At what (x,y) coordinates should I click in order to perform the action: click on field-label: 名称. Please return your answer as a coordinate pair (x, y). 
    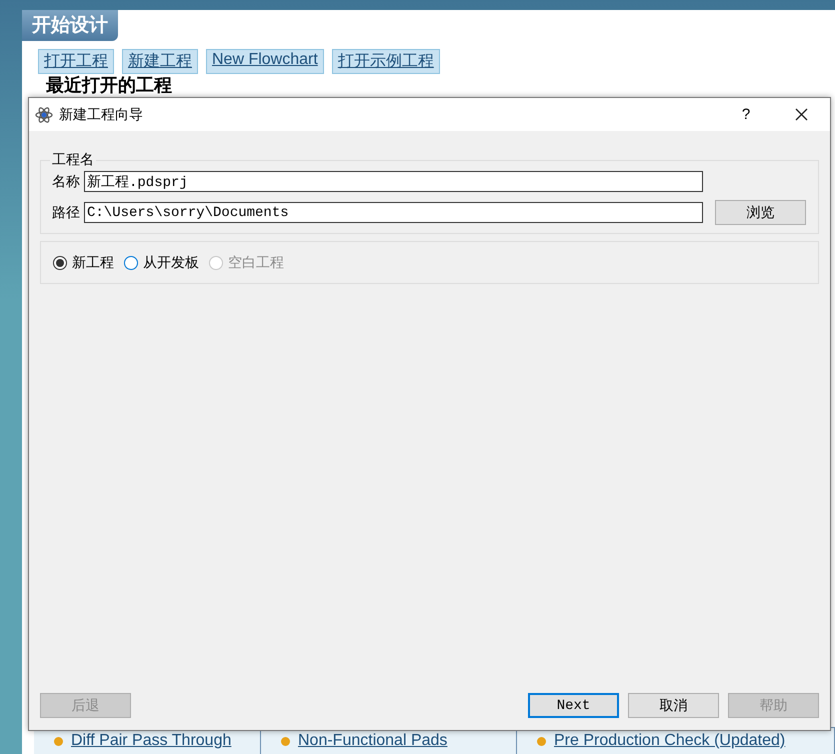
    Looking at the image, I should click on (66, 181).